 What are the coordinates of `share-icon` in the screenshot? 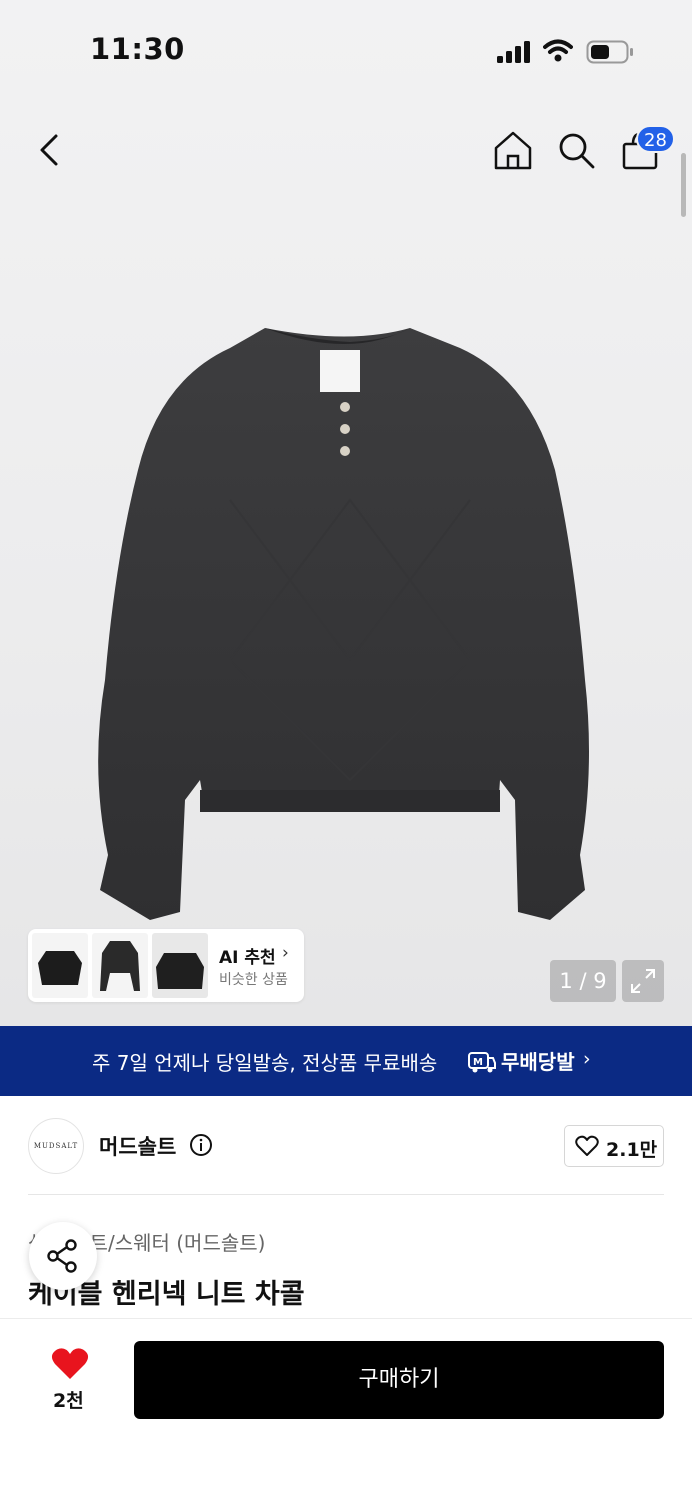 It's located at (62, 1256).